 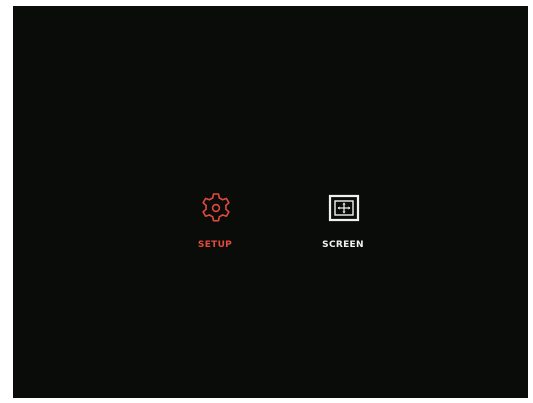 I want to click on gear-icon, so click(x=216, y=208).